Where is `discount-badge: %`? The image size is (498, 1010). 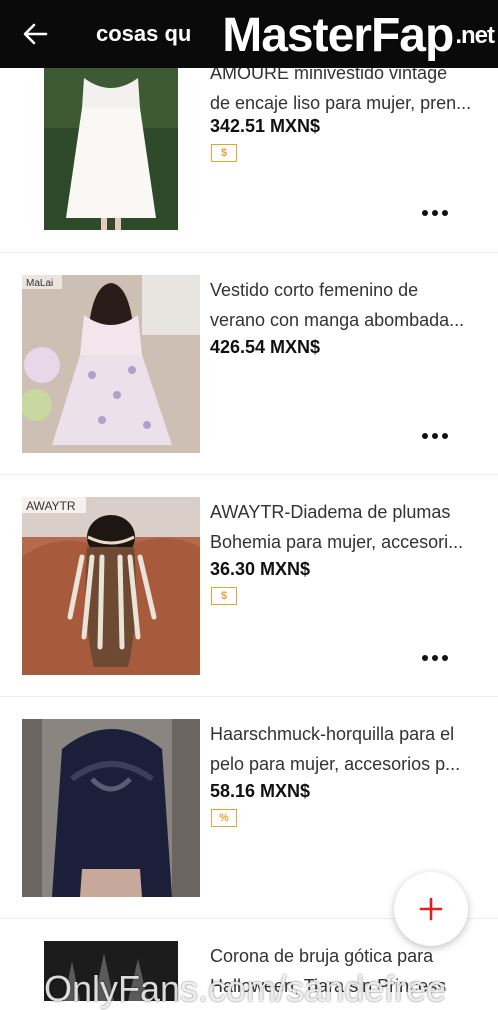
discount-badge: % is located at coordinates (224, 818).